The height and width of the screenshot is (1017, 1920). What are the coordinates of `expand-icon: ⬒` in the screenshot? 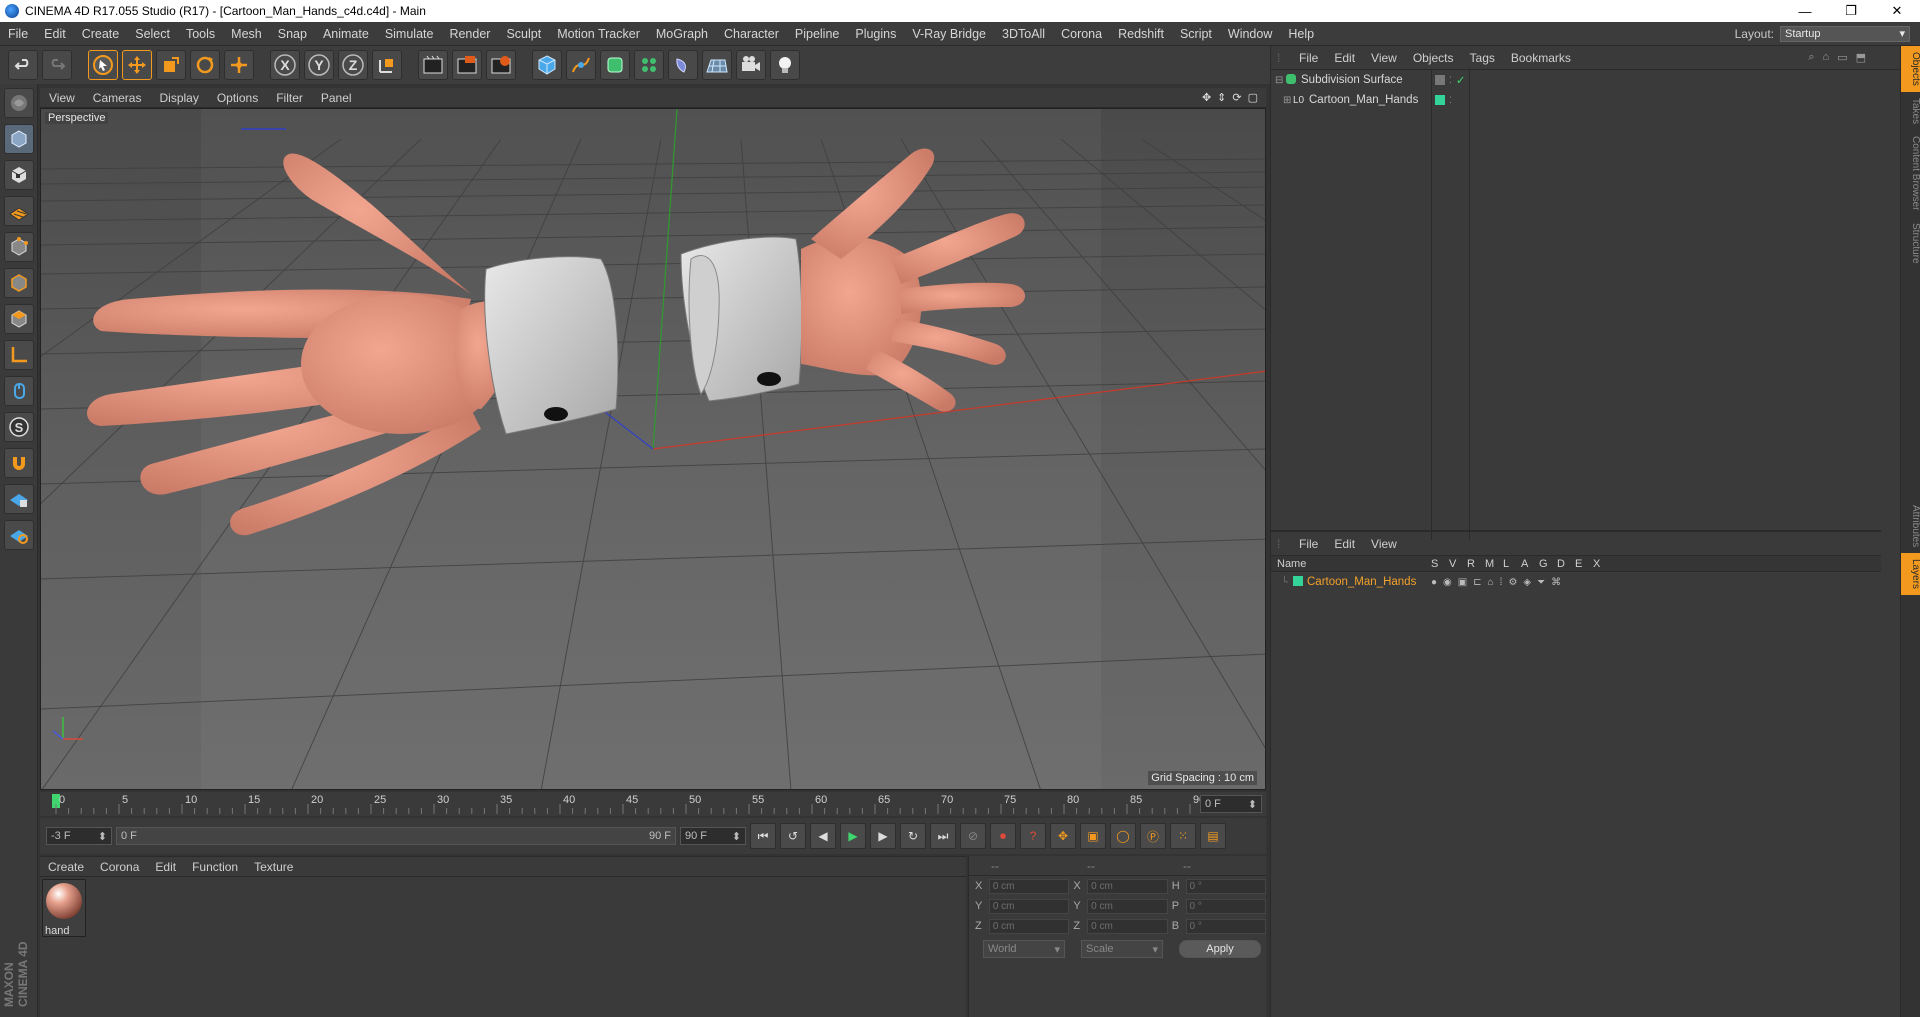 It's located at (1861, 57).